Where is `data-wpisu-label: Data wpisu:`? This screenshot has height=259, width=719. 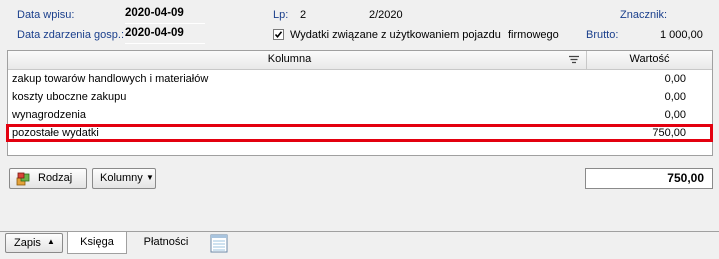 data-wpisu-label: Data wpisu: is located at coordinates (46, 15).